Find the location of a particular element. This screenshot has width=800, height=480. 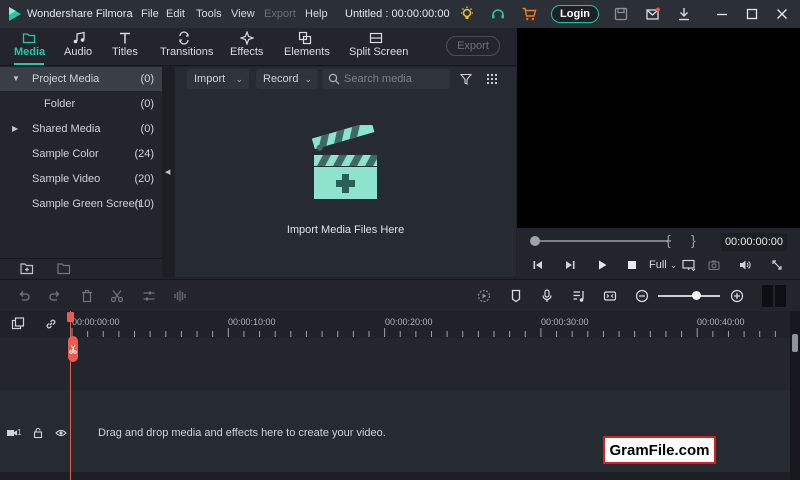

login-button: Login is located at coordinates (575, 14).